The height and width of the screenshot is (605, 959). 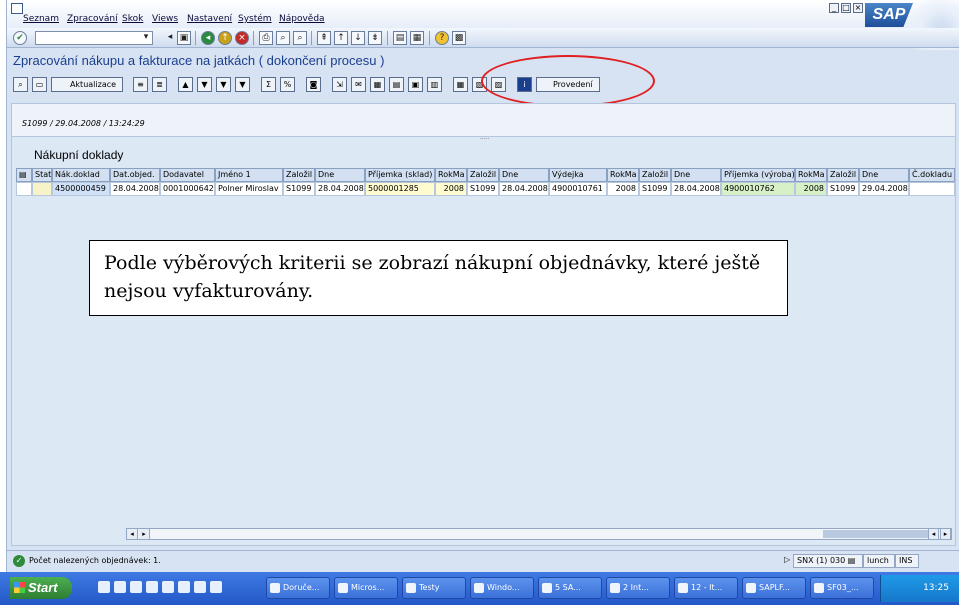 What do you see at coordinates (313, 84) in the screenshot?
I see `print-preview-icon: ◙` at bounding box center [313, 84].